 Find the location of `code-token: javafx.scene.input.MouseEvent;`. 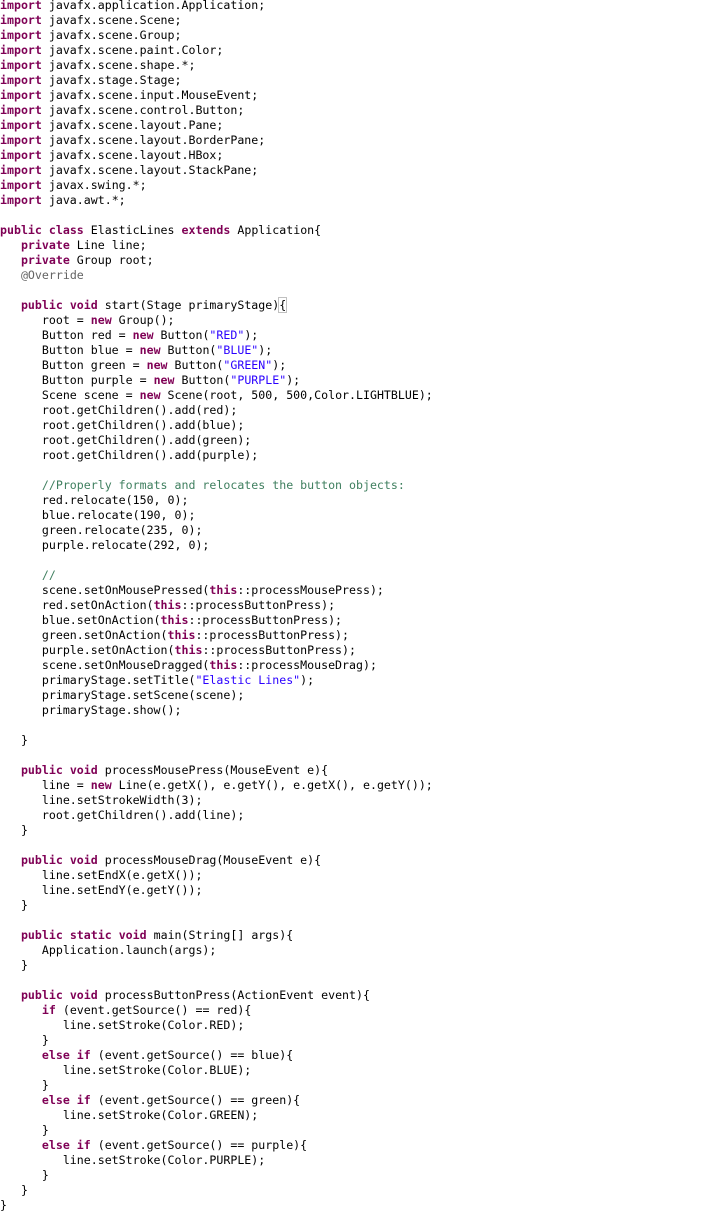

code-token: javafx.scene.input.MouseEvent; is located at coordinates (150, 95).